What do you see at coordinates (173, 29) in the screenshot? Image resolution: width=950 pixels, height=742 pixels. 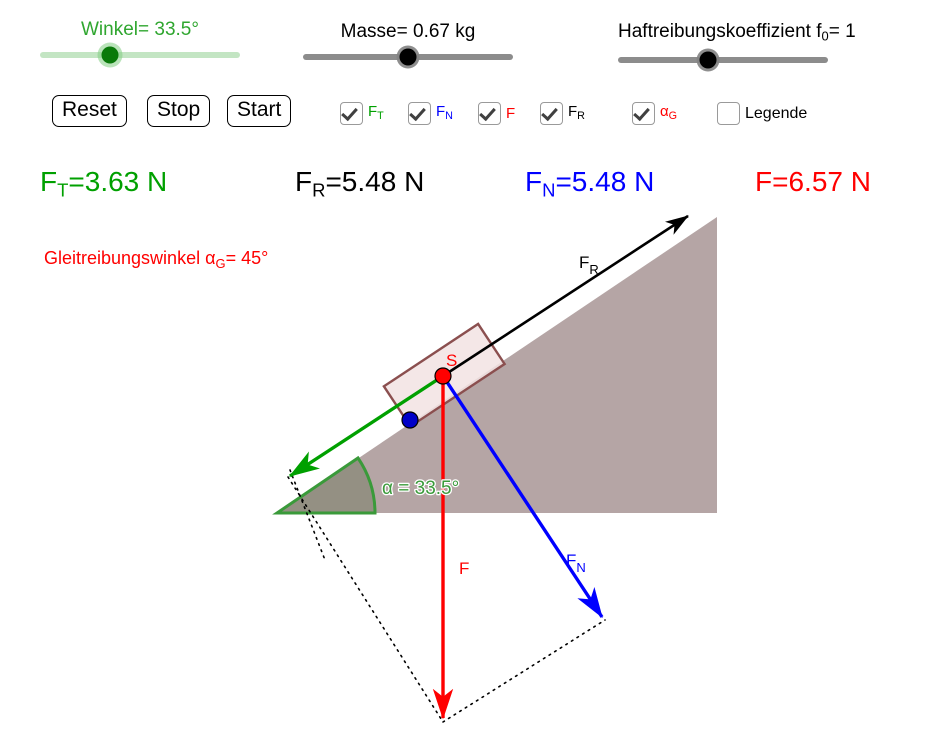 I see `winkel-value: 33.5` at bounding box center [173, 29].